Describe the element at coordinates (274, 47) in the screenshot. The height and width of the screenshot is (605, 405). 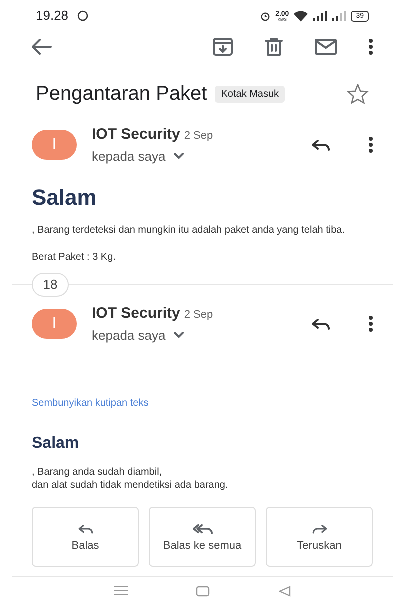
I see `delete-icon` at that location.